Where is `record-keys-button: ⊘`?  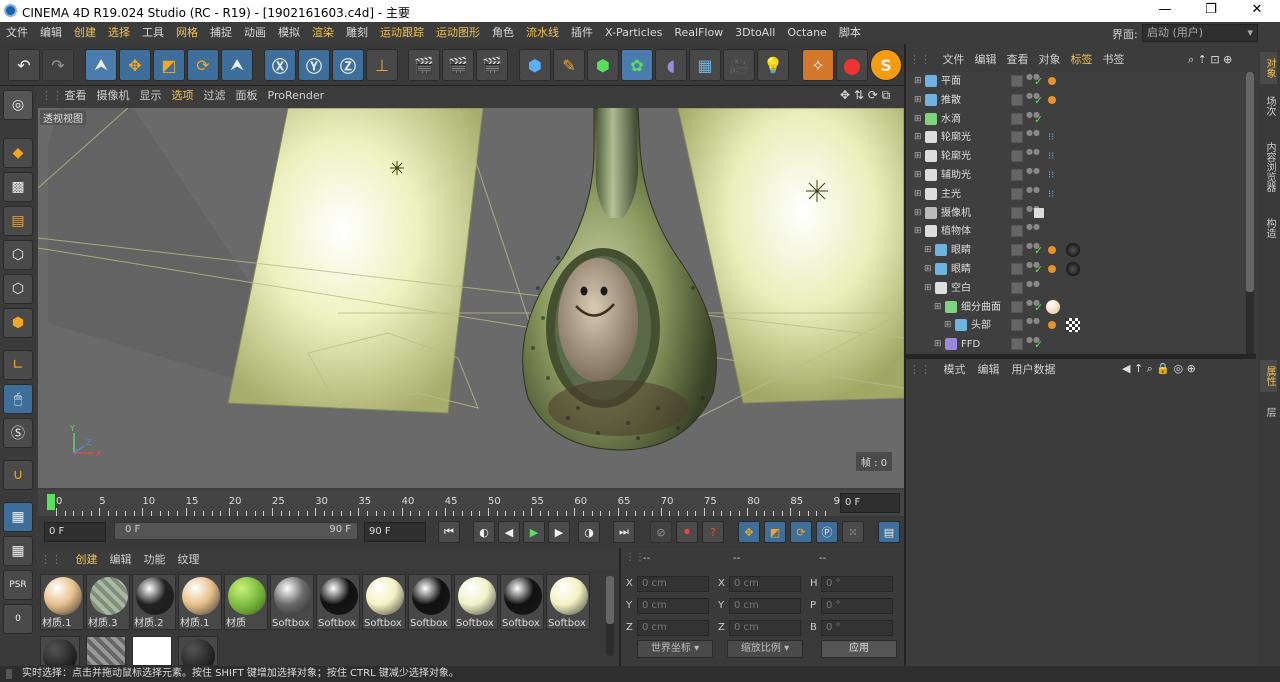
record-keys-button: ⊘ is located at coordinates (661, 532).